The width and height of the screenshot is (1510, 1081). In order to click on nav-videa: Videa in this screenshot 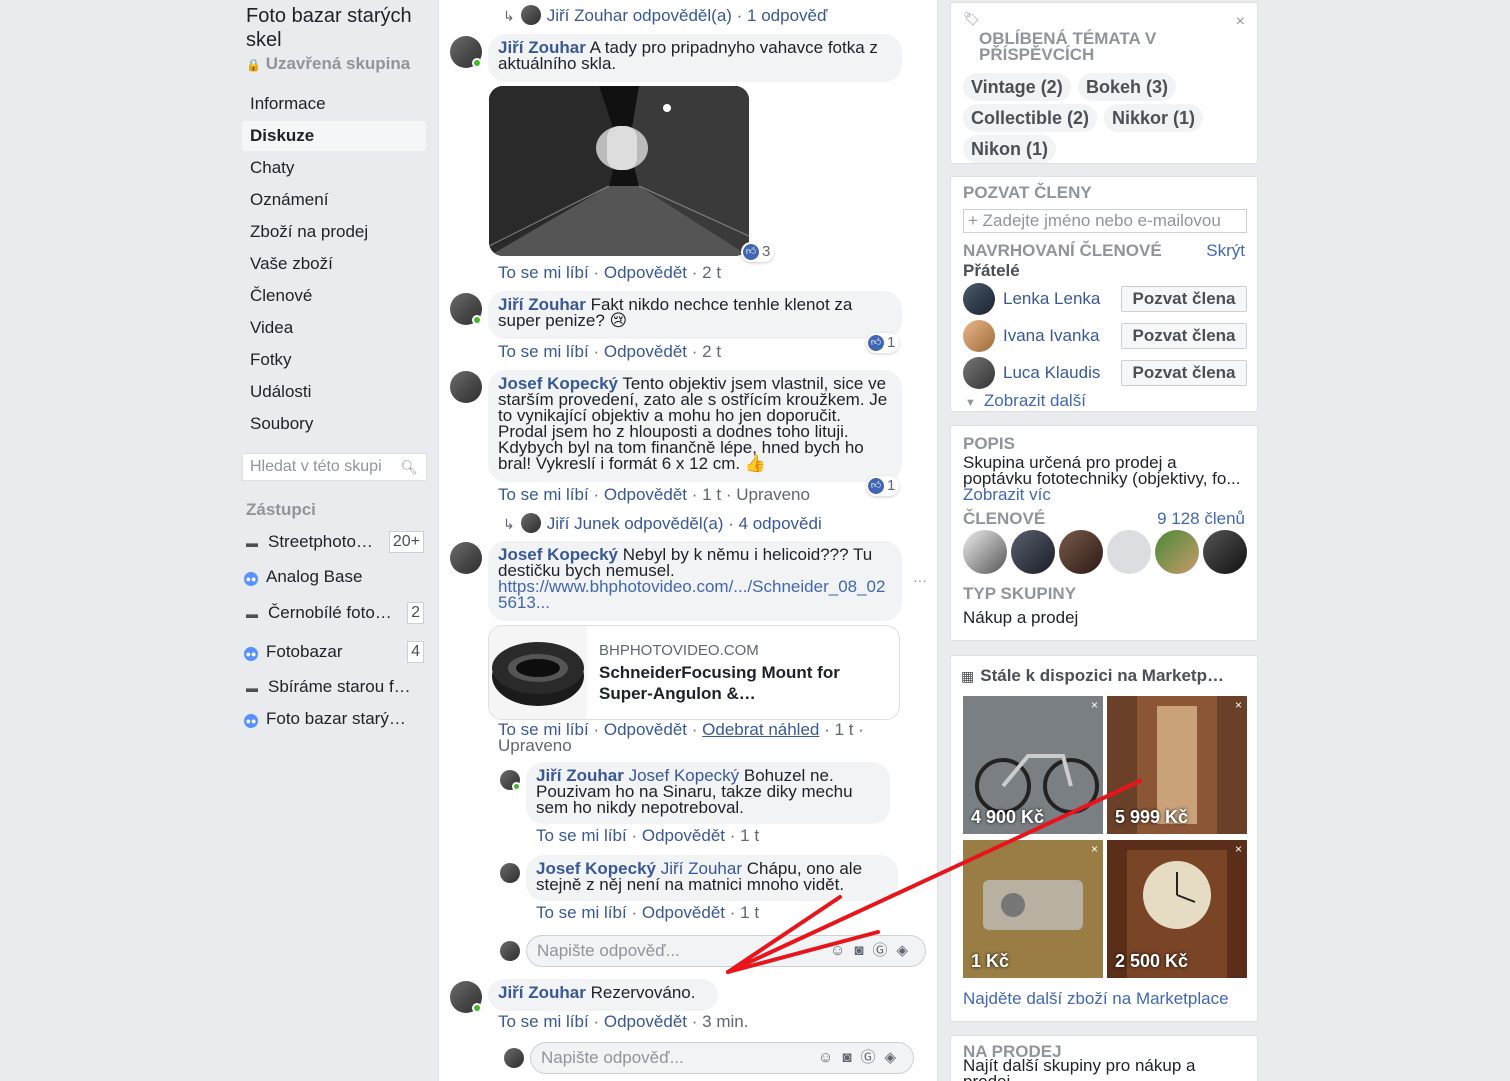, I will do `click(334, 328)`.